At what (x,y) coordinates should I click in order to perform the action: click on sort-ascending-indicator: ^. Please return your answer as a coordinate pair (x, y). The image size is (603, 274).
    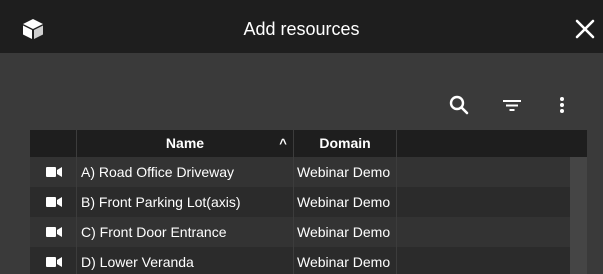
    Looking at the image, I should click on (283, 143).